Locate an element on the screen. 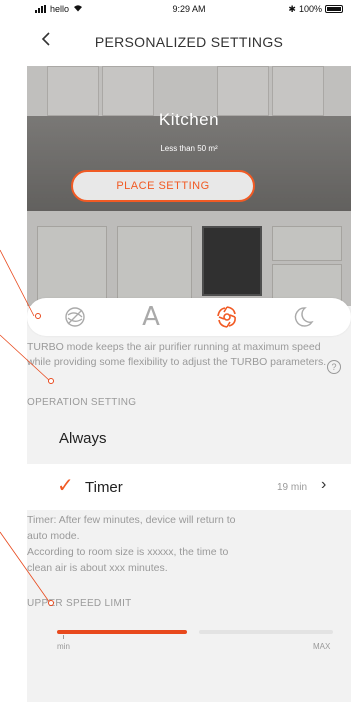  page-title: PERSONALIZED SETTINGS is located at coordinates (189, 42).